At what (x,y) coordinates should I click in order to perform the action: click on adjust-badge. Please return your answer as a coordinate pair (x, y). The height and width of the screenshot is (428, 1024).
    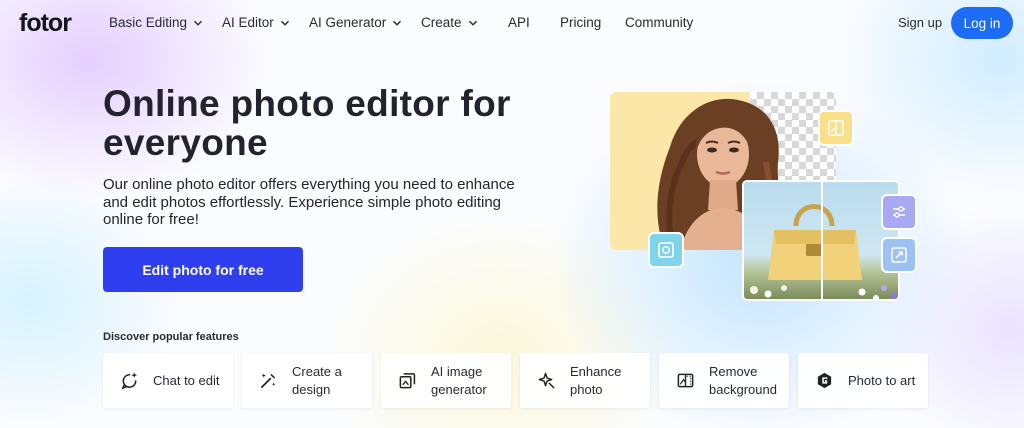
    Looking at the image, I should click on (899, 212).